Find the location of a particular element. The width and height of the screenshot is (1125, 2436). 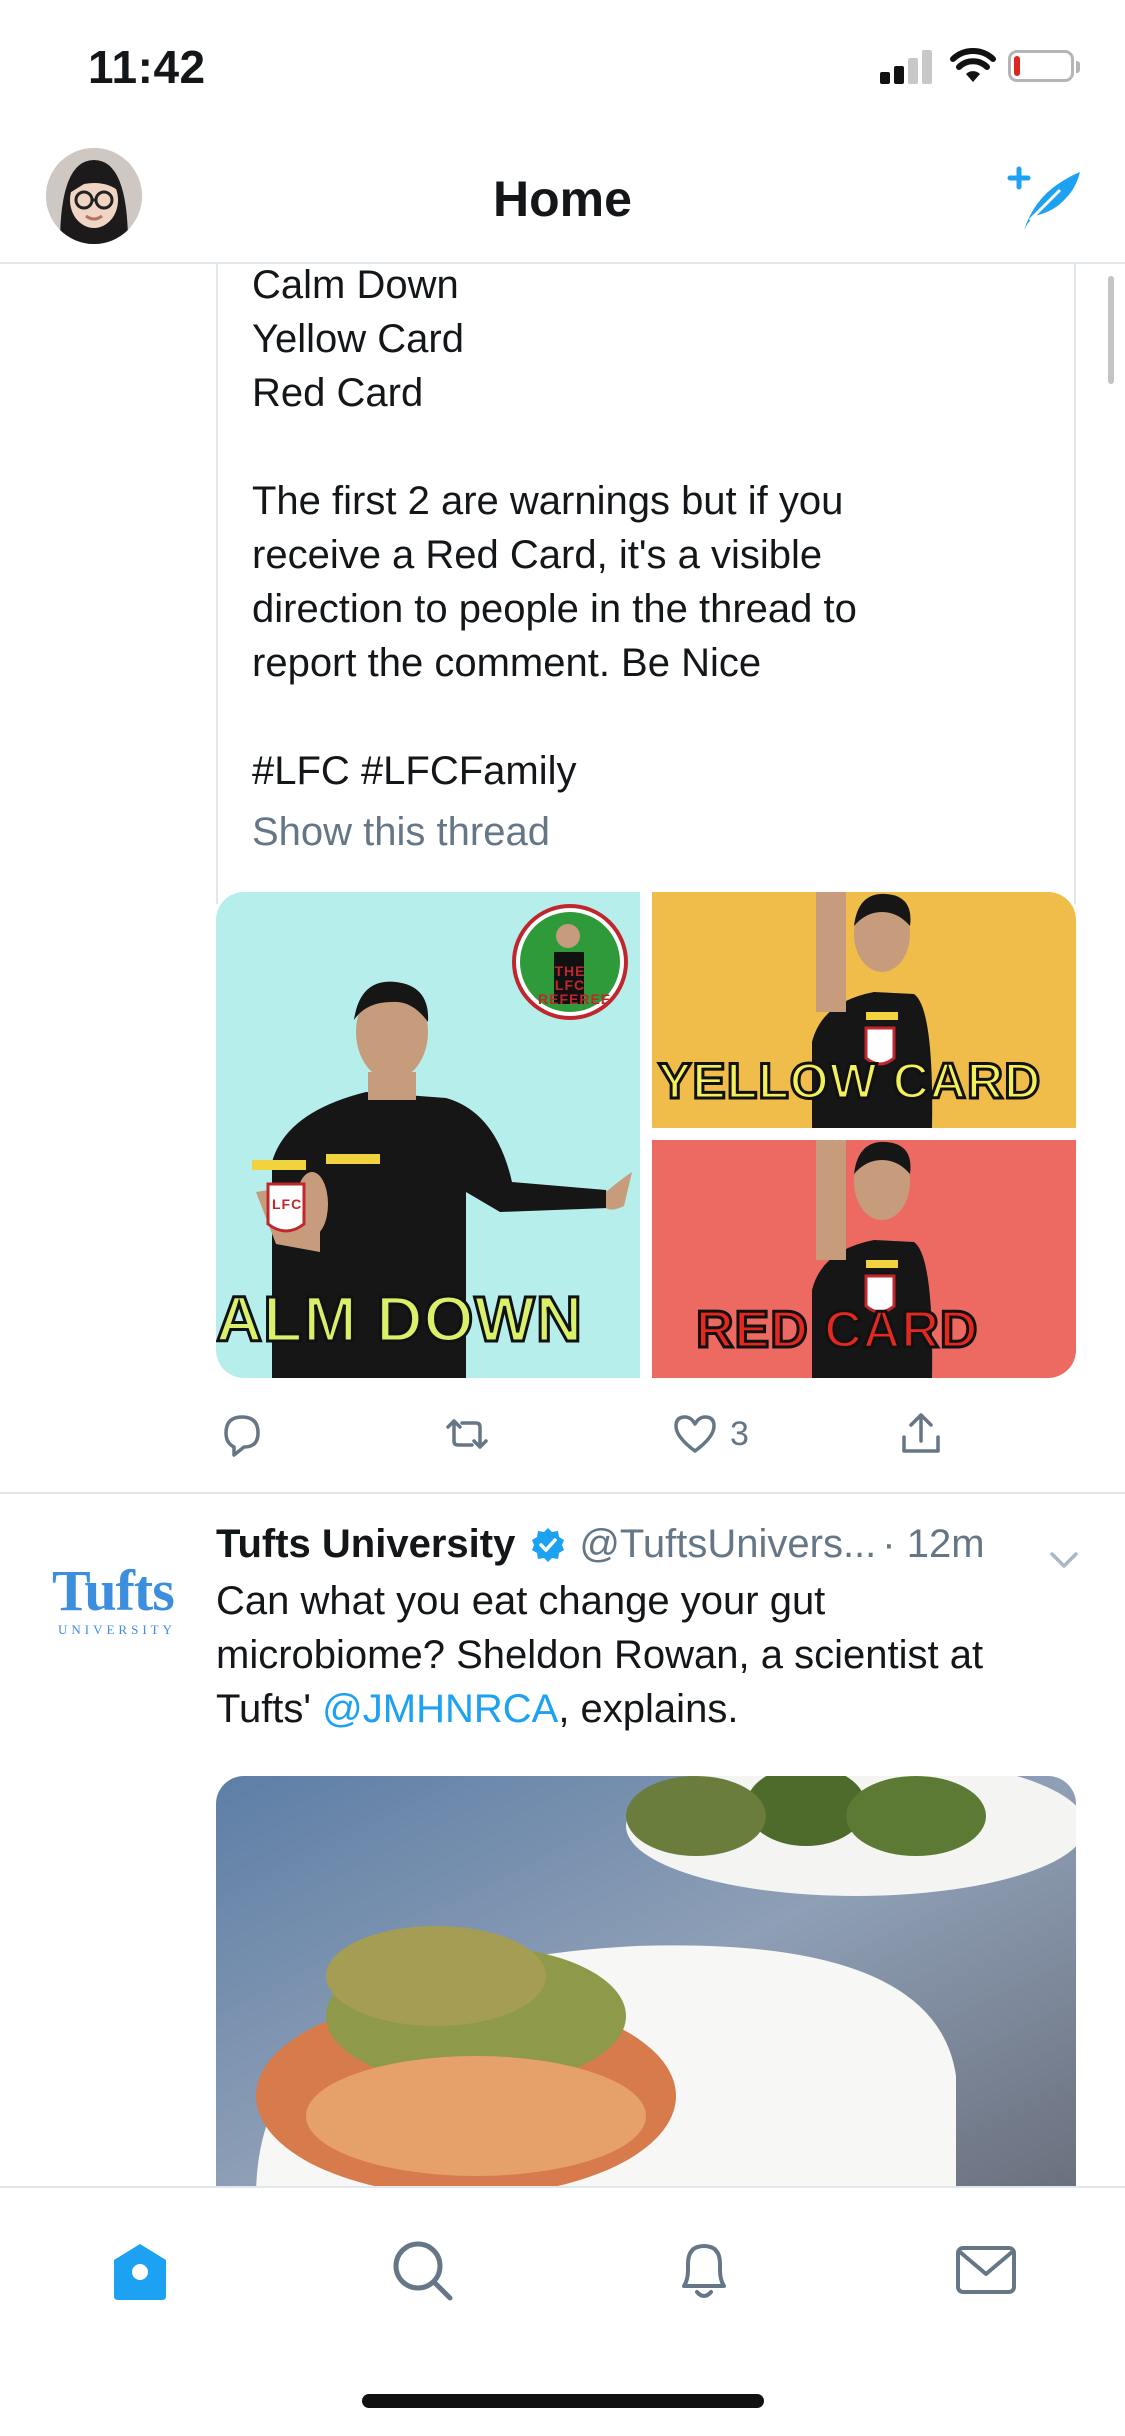

tweet-header: Tufts University @TuftsUnivers... · 12m is located at coordinates (656, 1544).